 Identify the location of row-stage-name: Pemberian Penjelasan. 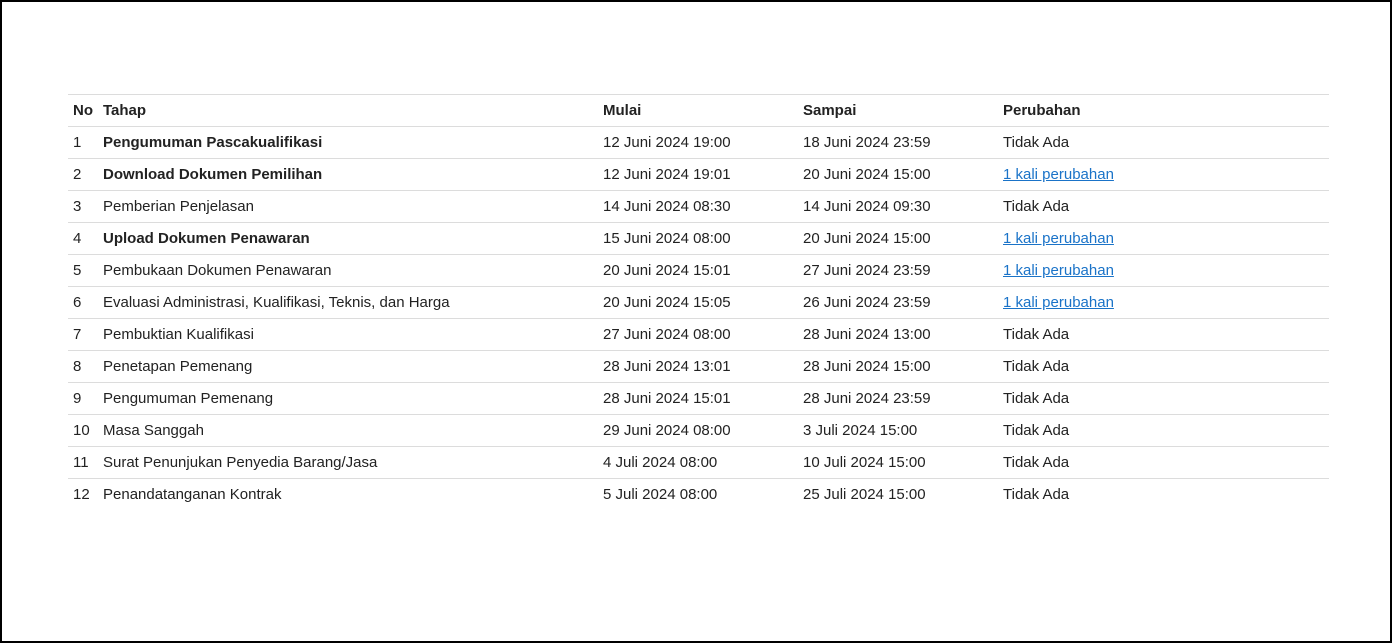
(349, 206).